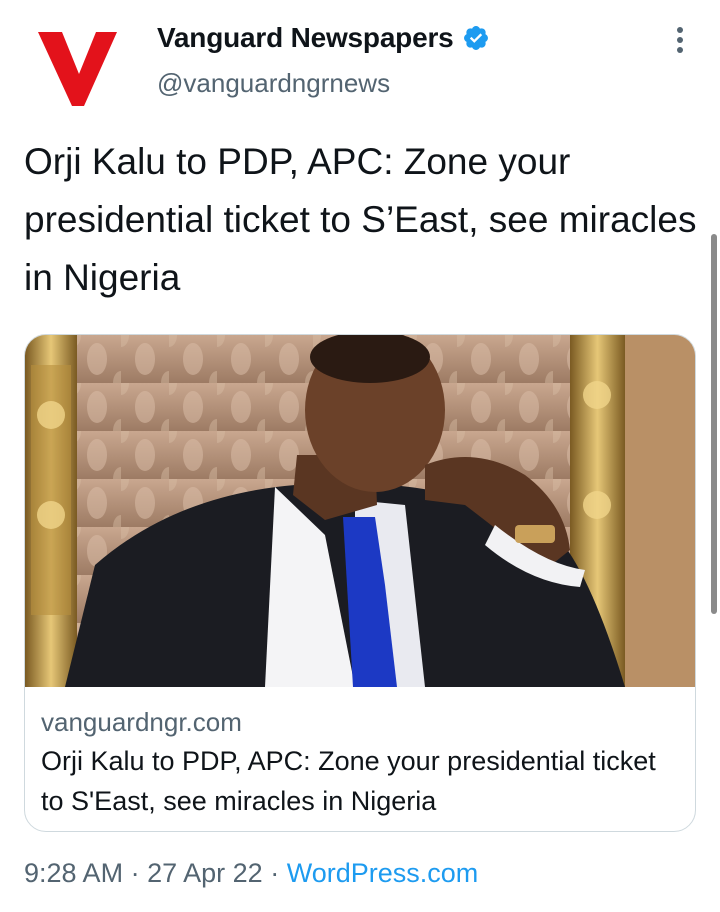 This screenshot has height=912, width=720. What do you see at coordinates (72, 64) in the screenshot?
I see `vanguard-logo: V` at bounding box center [72, 64].